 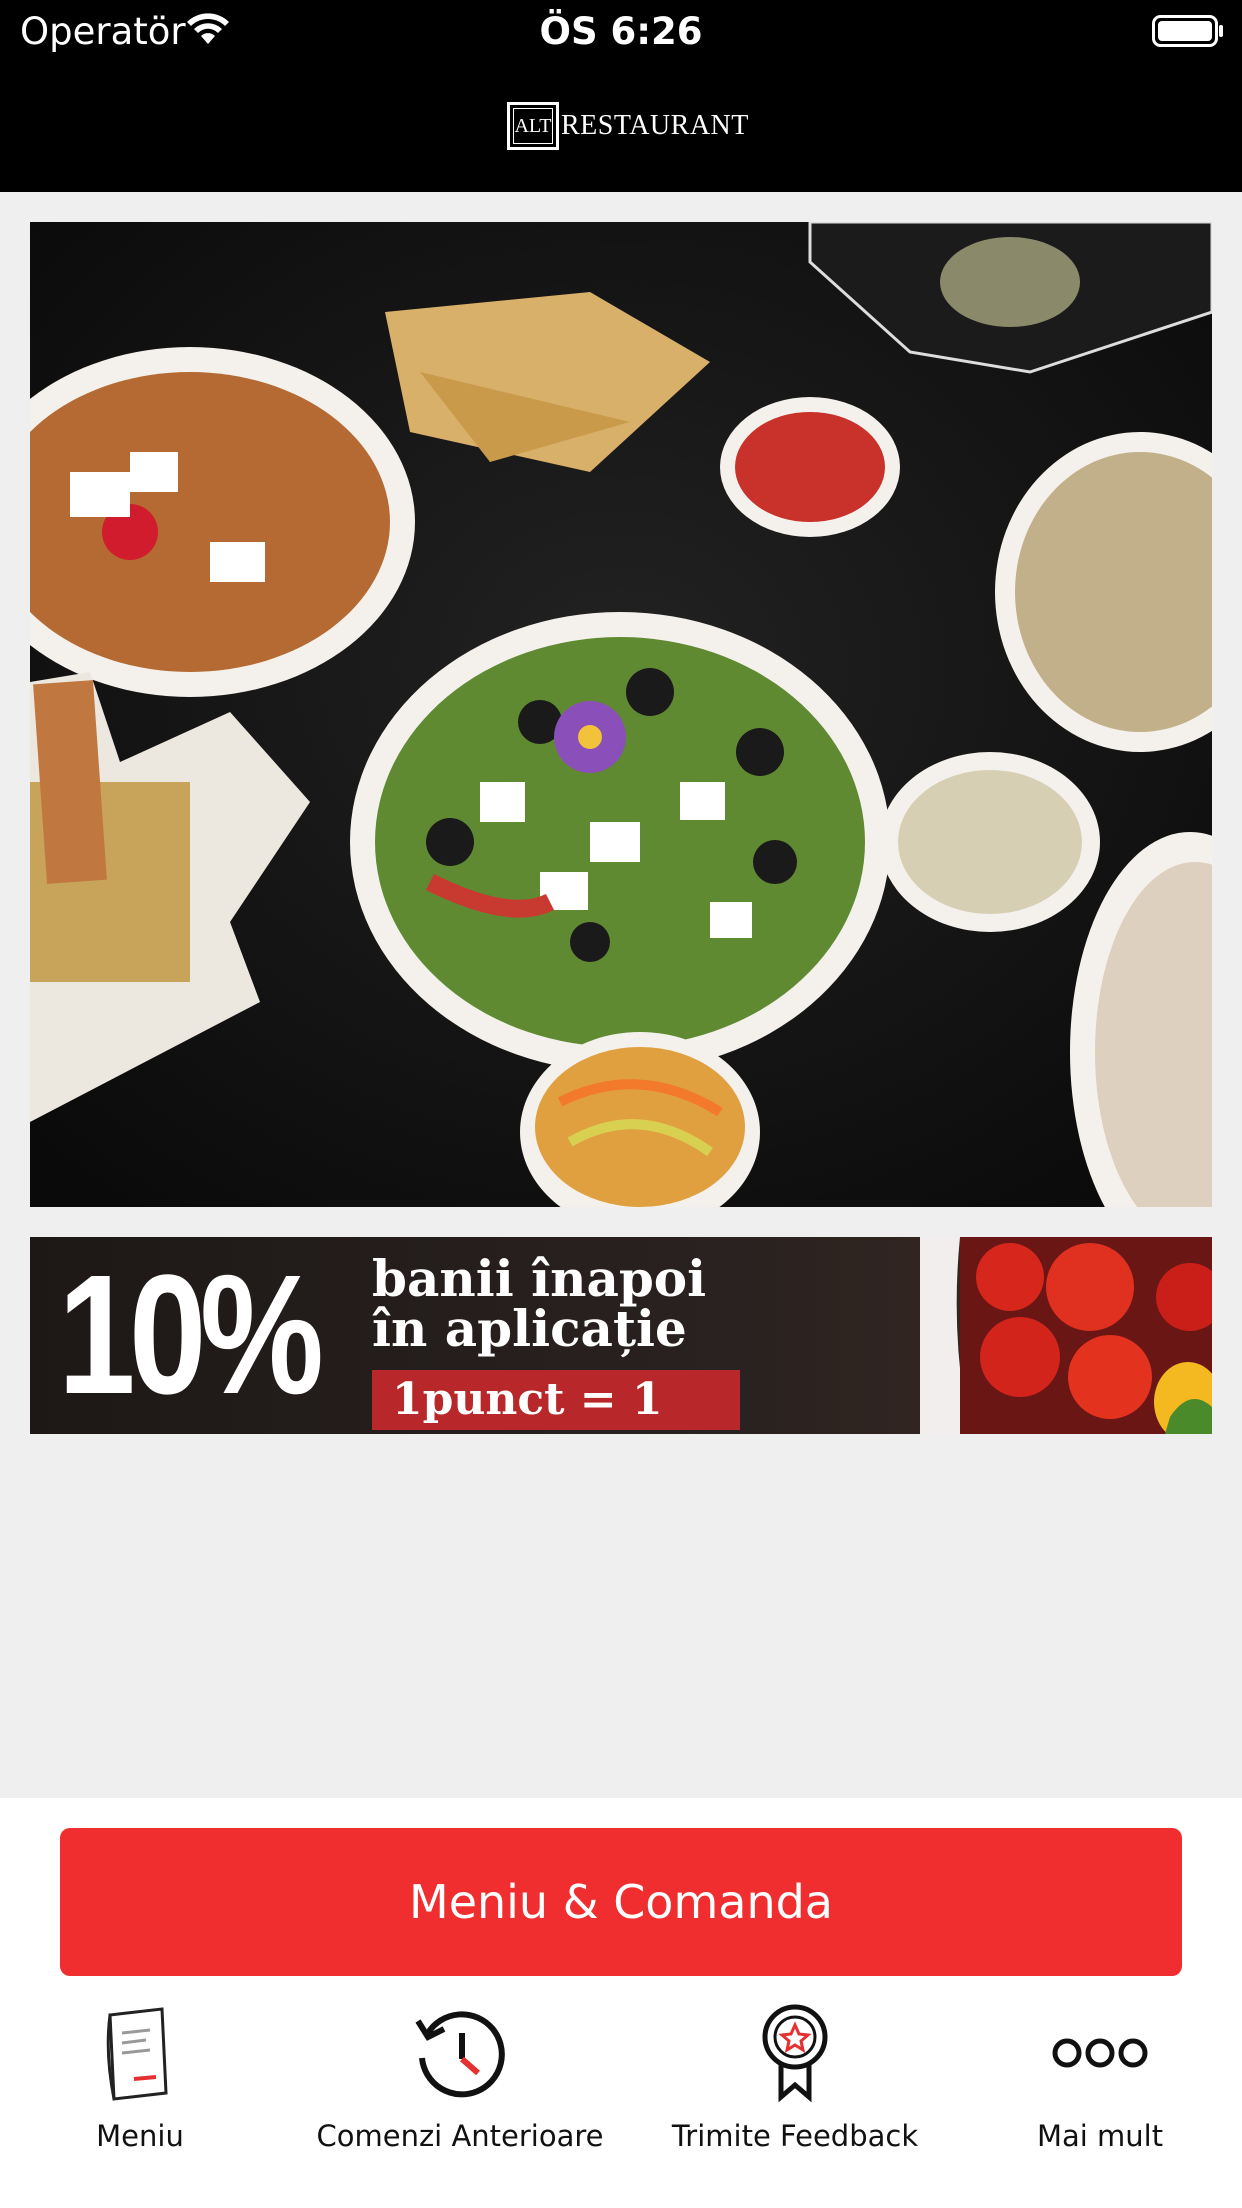 I want to click on status-bar: Operatör ÖS 6:26, so click(x=621, y=31).